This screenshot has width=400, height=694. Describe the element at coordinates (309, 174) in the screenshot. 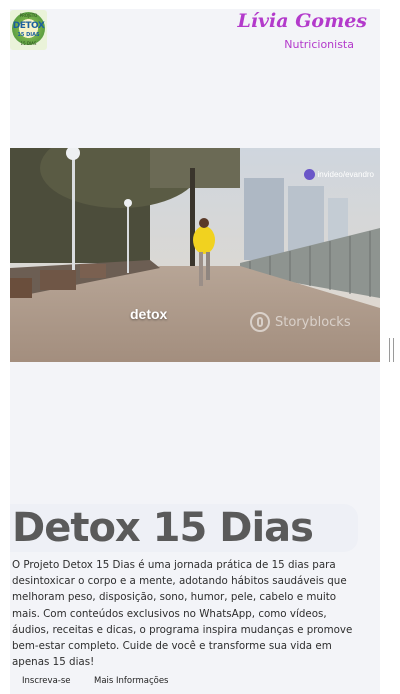

I see `invideo-icon` at that location.